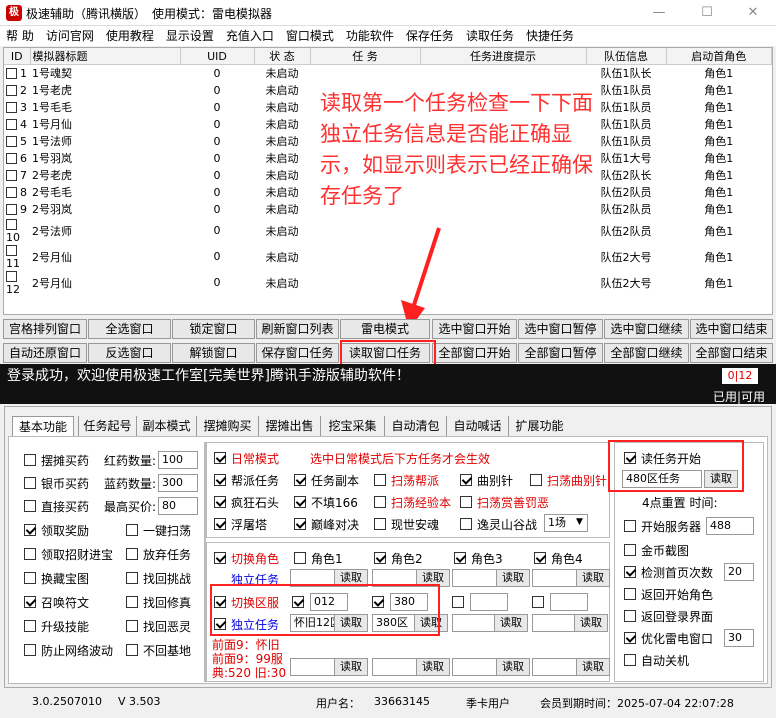 The image size is (776, 718). What do you see at coordinates (365, 56) in the screenshot?
I see `col-task: 任 务` at bounding box center [365, 56].